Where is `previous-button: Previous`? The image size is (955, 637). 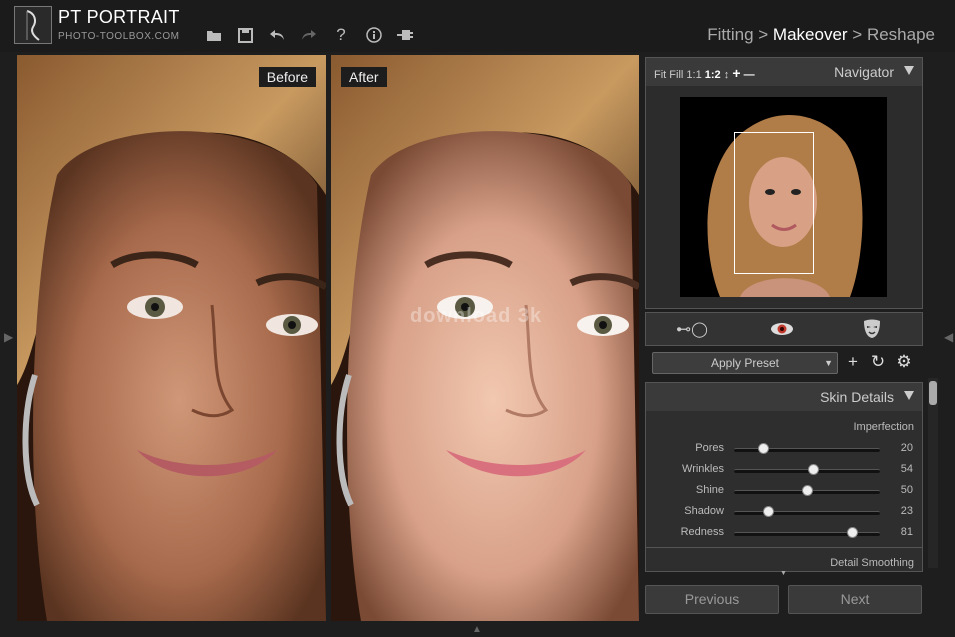 previous-button: Previous is located at coordinates (712, 599).